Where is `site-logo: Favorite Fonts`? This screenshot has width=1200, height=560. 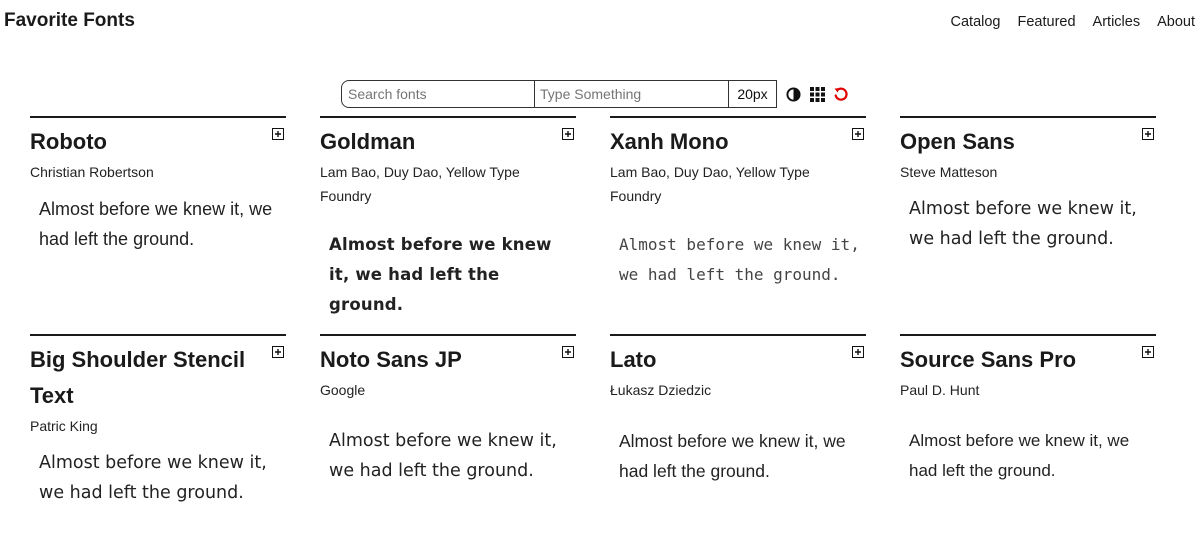
site-logo: Favorite Fonts is located at coordinates (69, 21).